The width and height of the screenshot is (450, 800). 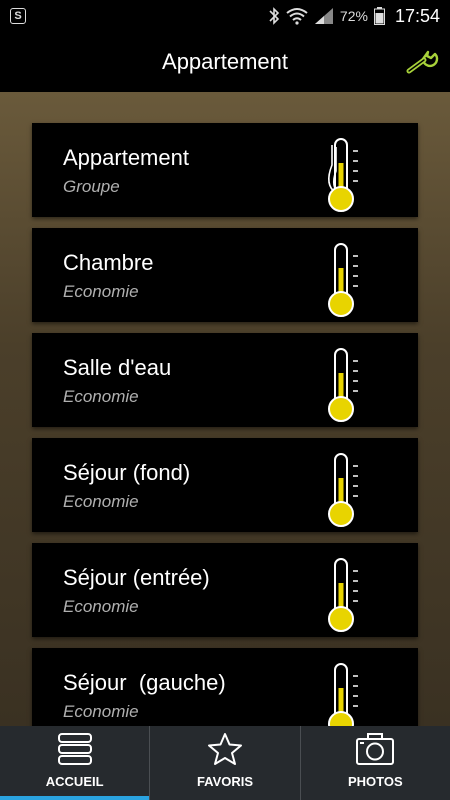 I want to click on camera-icon, so click(x=375, y=749).